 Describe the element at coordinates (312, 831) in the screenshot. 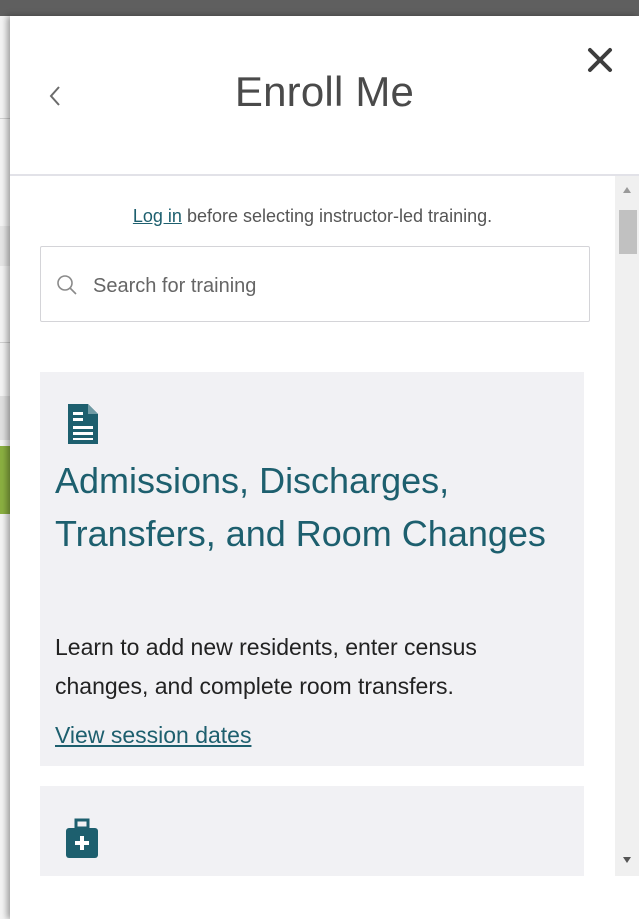

I see `training-card` at that location.